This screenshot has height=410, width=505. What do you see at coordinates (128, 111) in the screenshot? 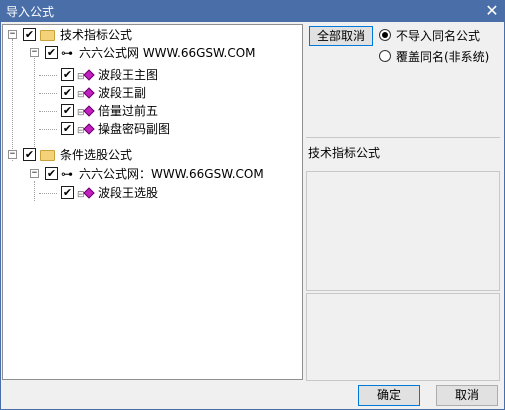
I see `tree-node-label: 倍量过前五` at bounding box center [128, 111].